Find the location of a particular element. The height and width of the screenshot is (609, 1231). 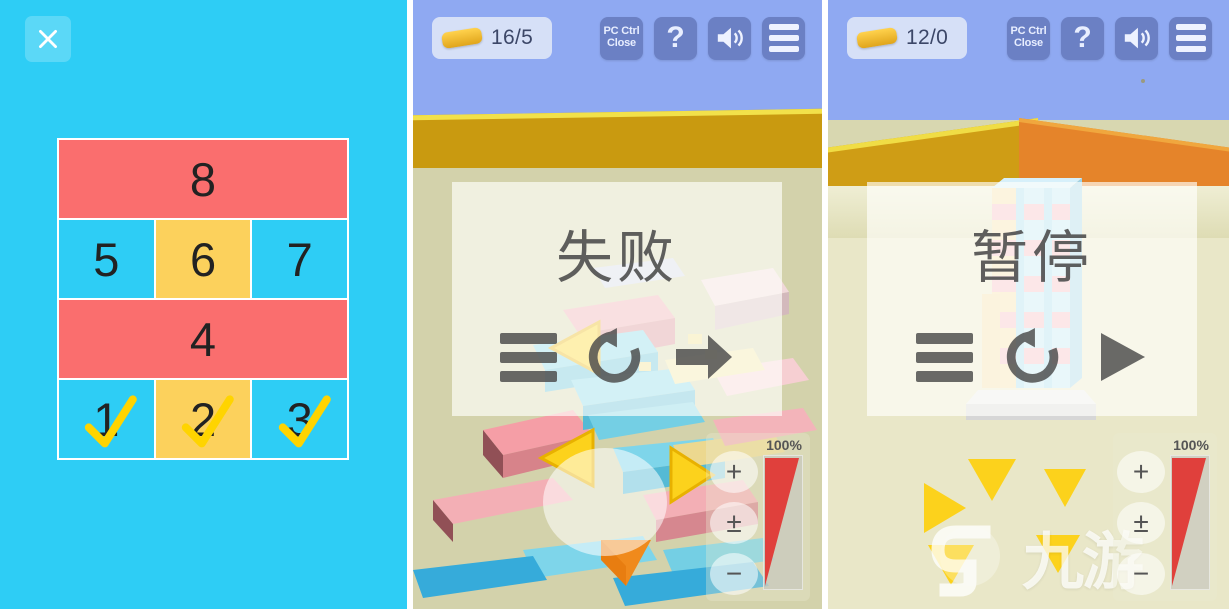

plank-counter: 16/5 is located at coordinates (492, 38).